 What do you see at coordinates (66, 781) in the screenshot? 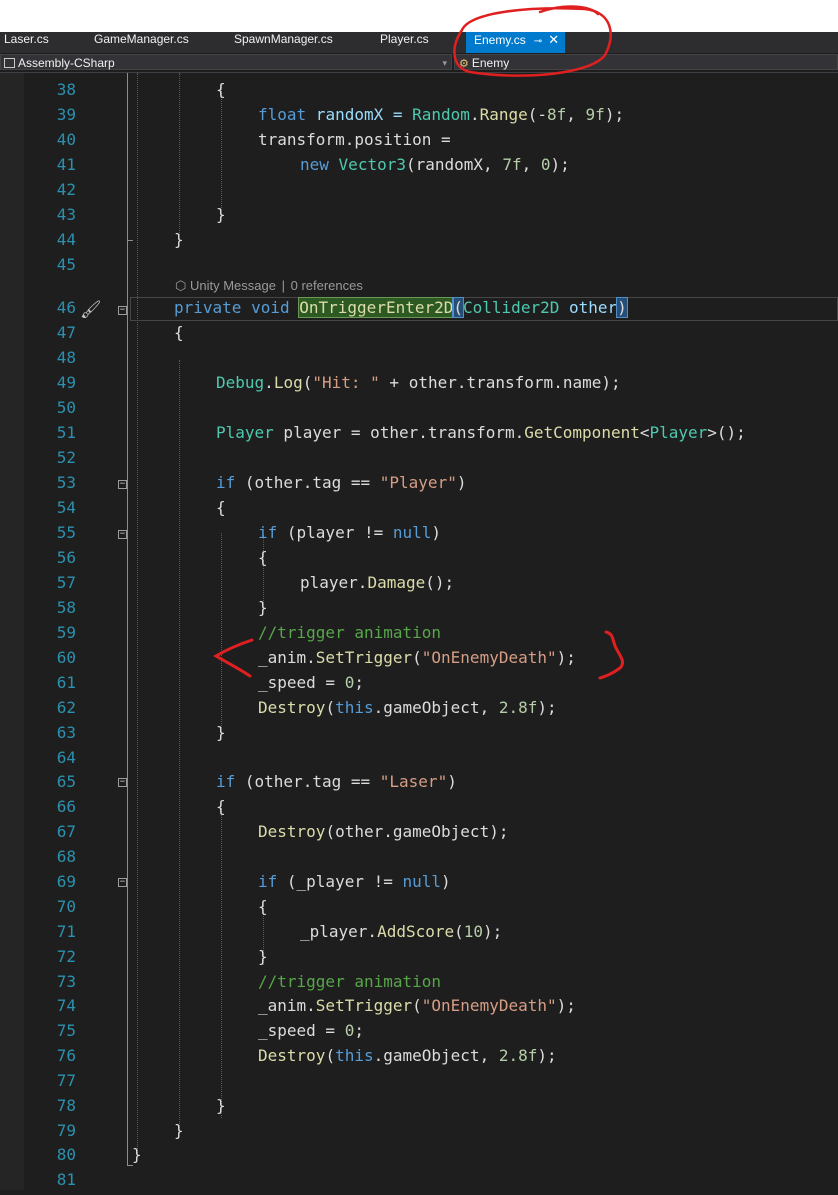
I see `line-number: 65` at bounding box center [66, 781].